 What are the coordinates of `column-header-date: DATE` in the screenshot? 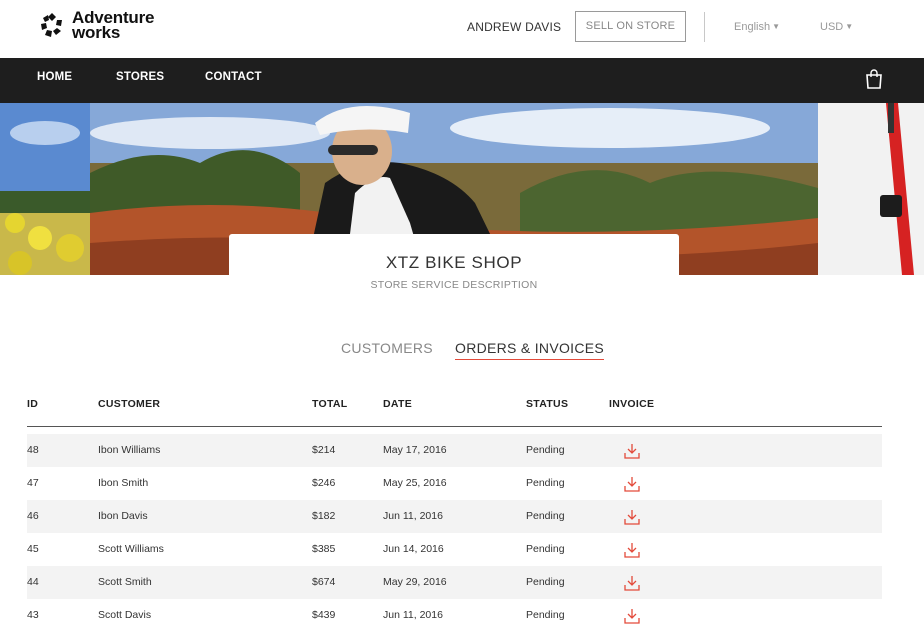 It's located at (398, 404).